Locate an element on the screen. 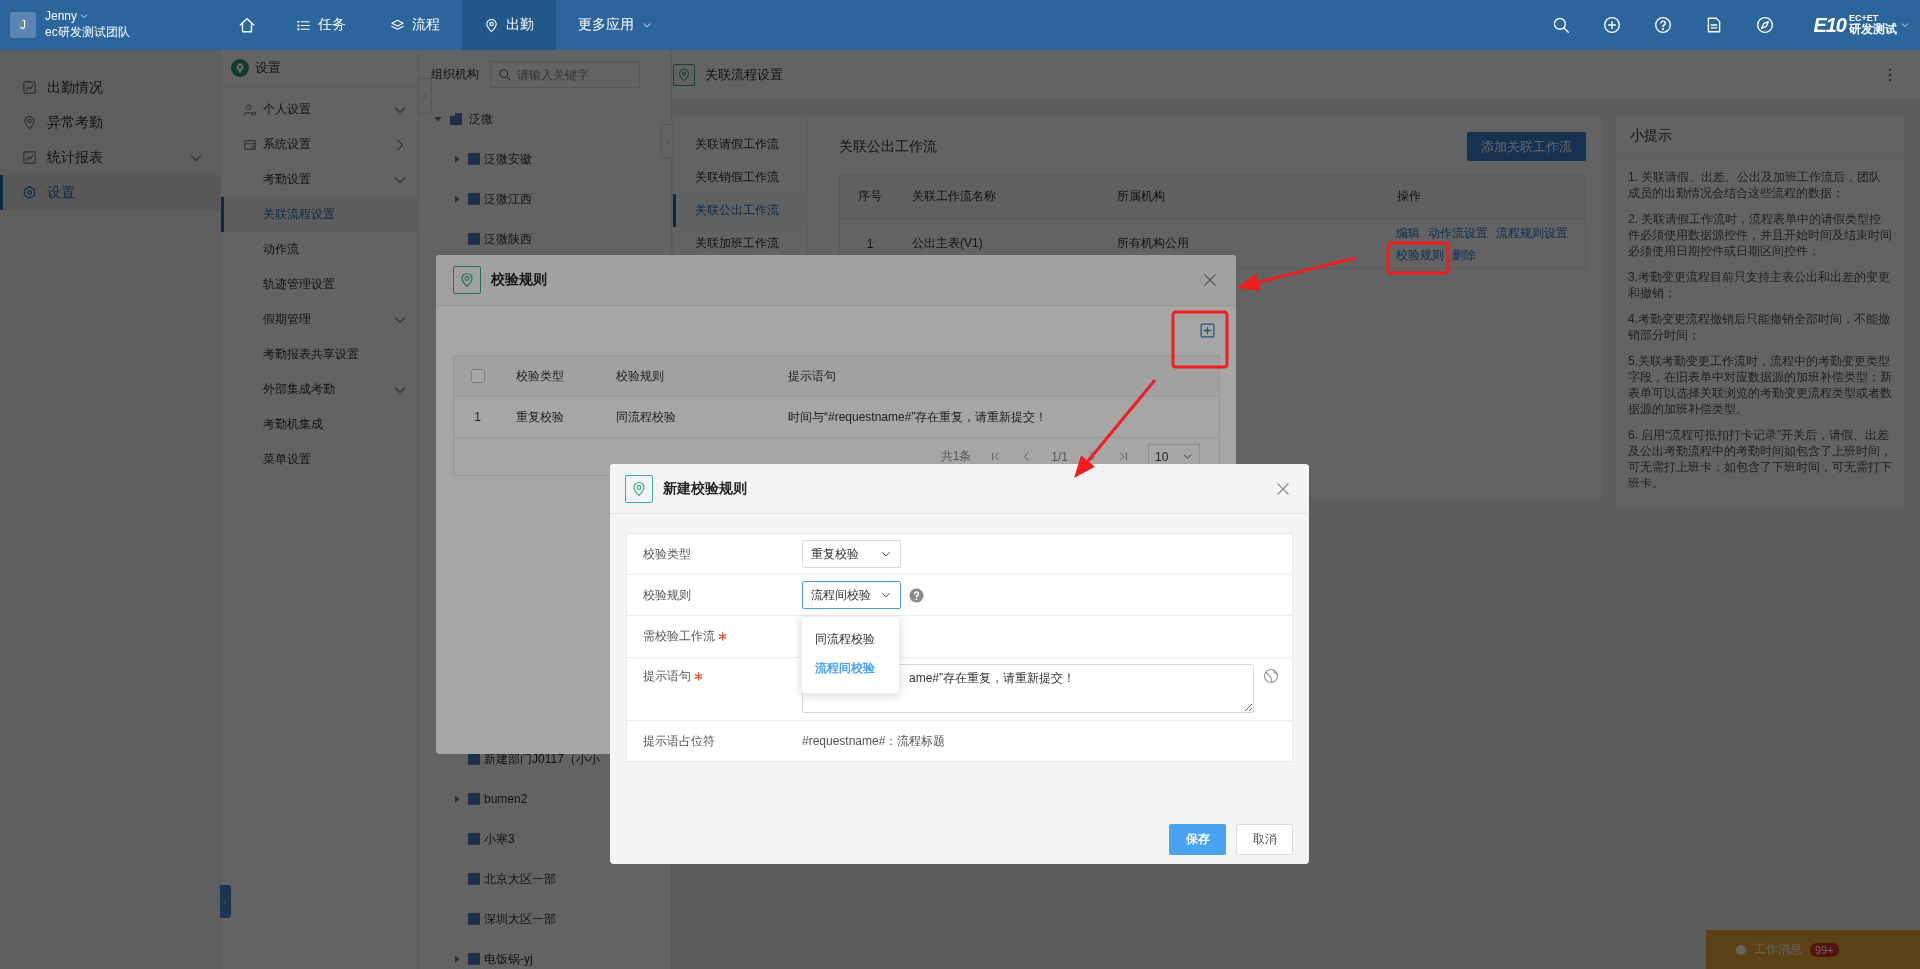 This screenshot has width=1920, height=969. team-name: ec研发测试团队 is located at coordinates (87, 32).